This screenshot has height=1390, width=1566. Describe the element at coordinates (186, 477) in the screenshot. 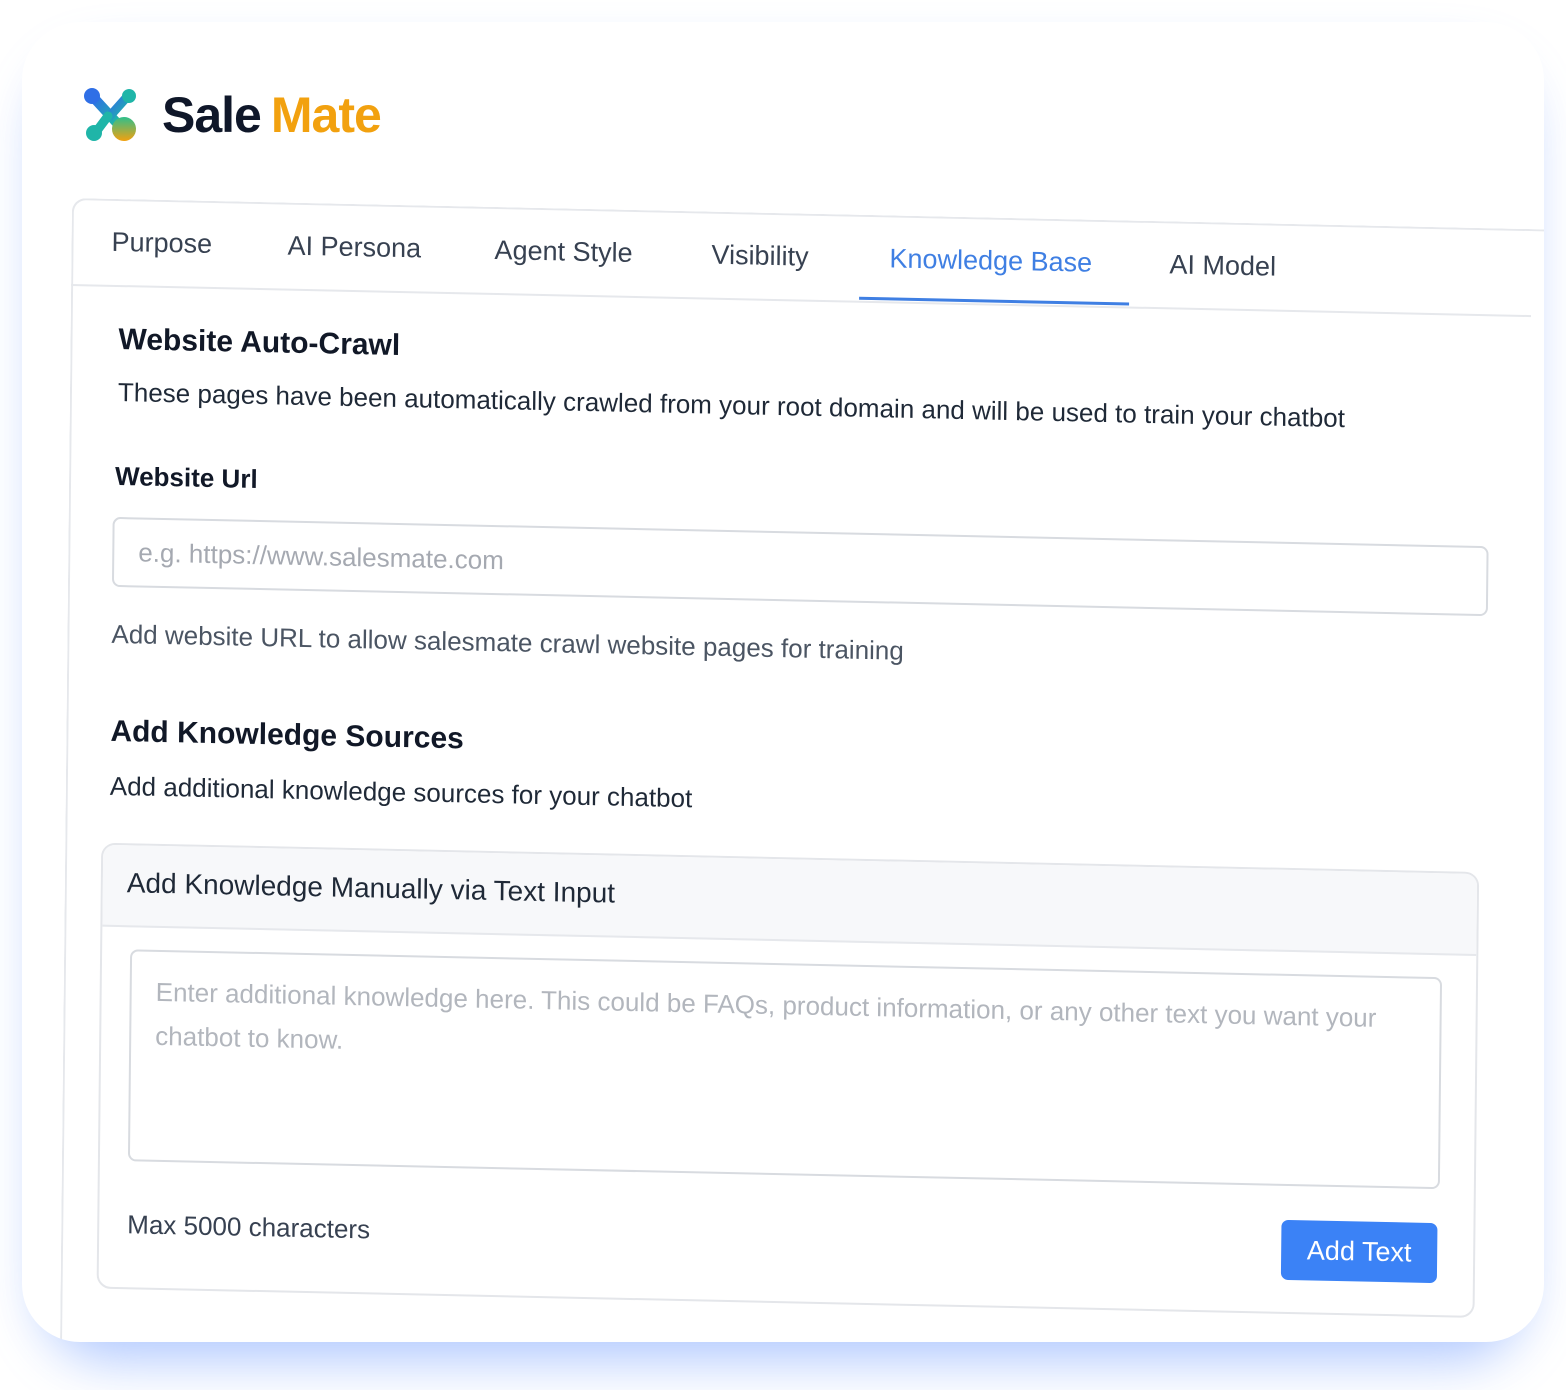

I see `website-url-label: Website Url` at that location.